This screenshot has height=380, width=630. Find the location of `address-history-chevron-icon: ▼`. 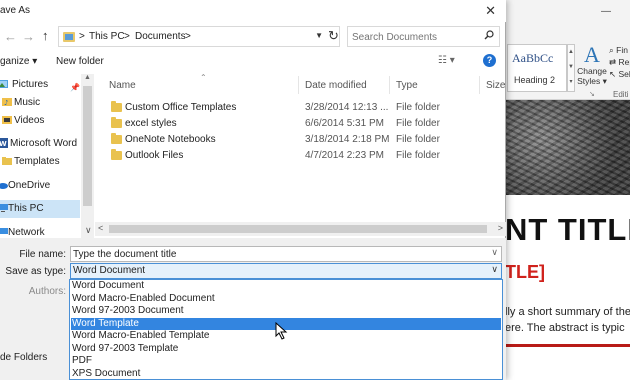

address-history-chevron-icon: ▼ is located at coordinates (319, 35).